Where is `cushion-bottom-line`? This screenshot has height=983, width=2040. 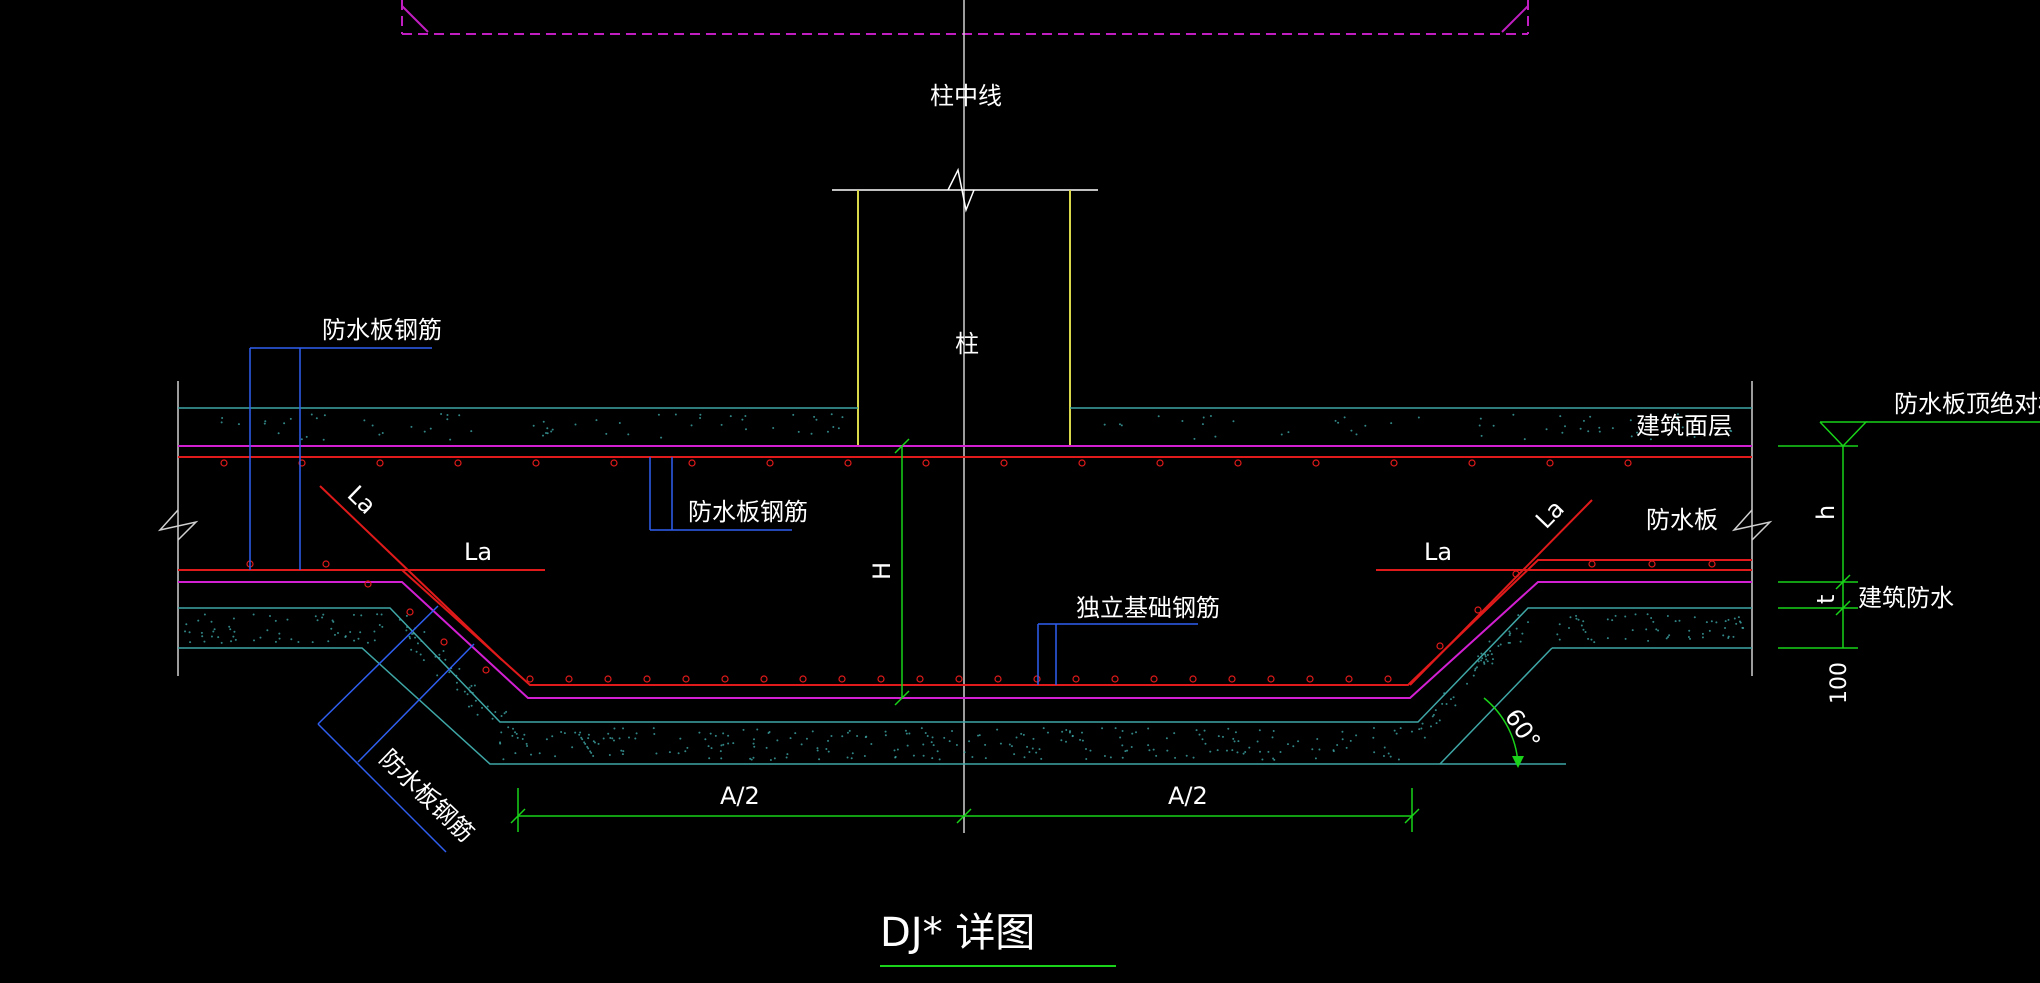
cushion-bottom-line is located at coordinates (872, 706).